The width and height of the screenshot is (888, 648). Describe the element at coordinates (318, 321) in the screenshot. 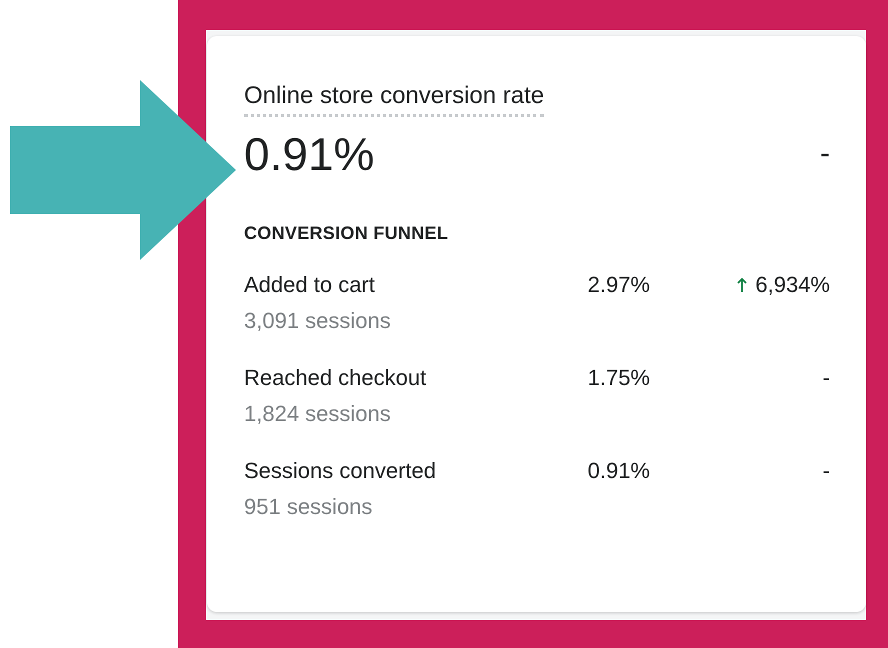

I see `session-count: 3,091 sessions` at that location.